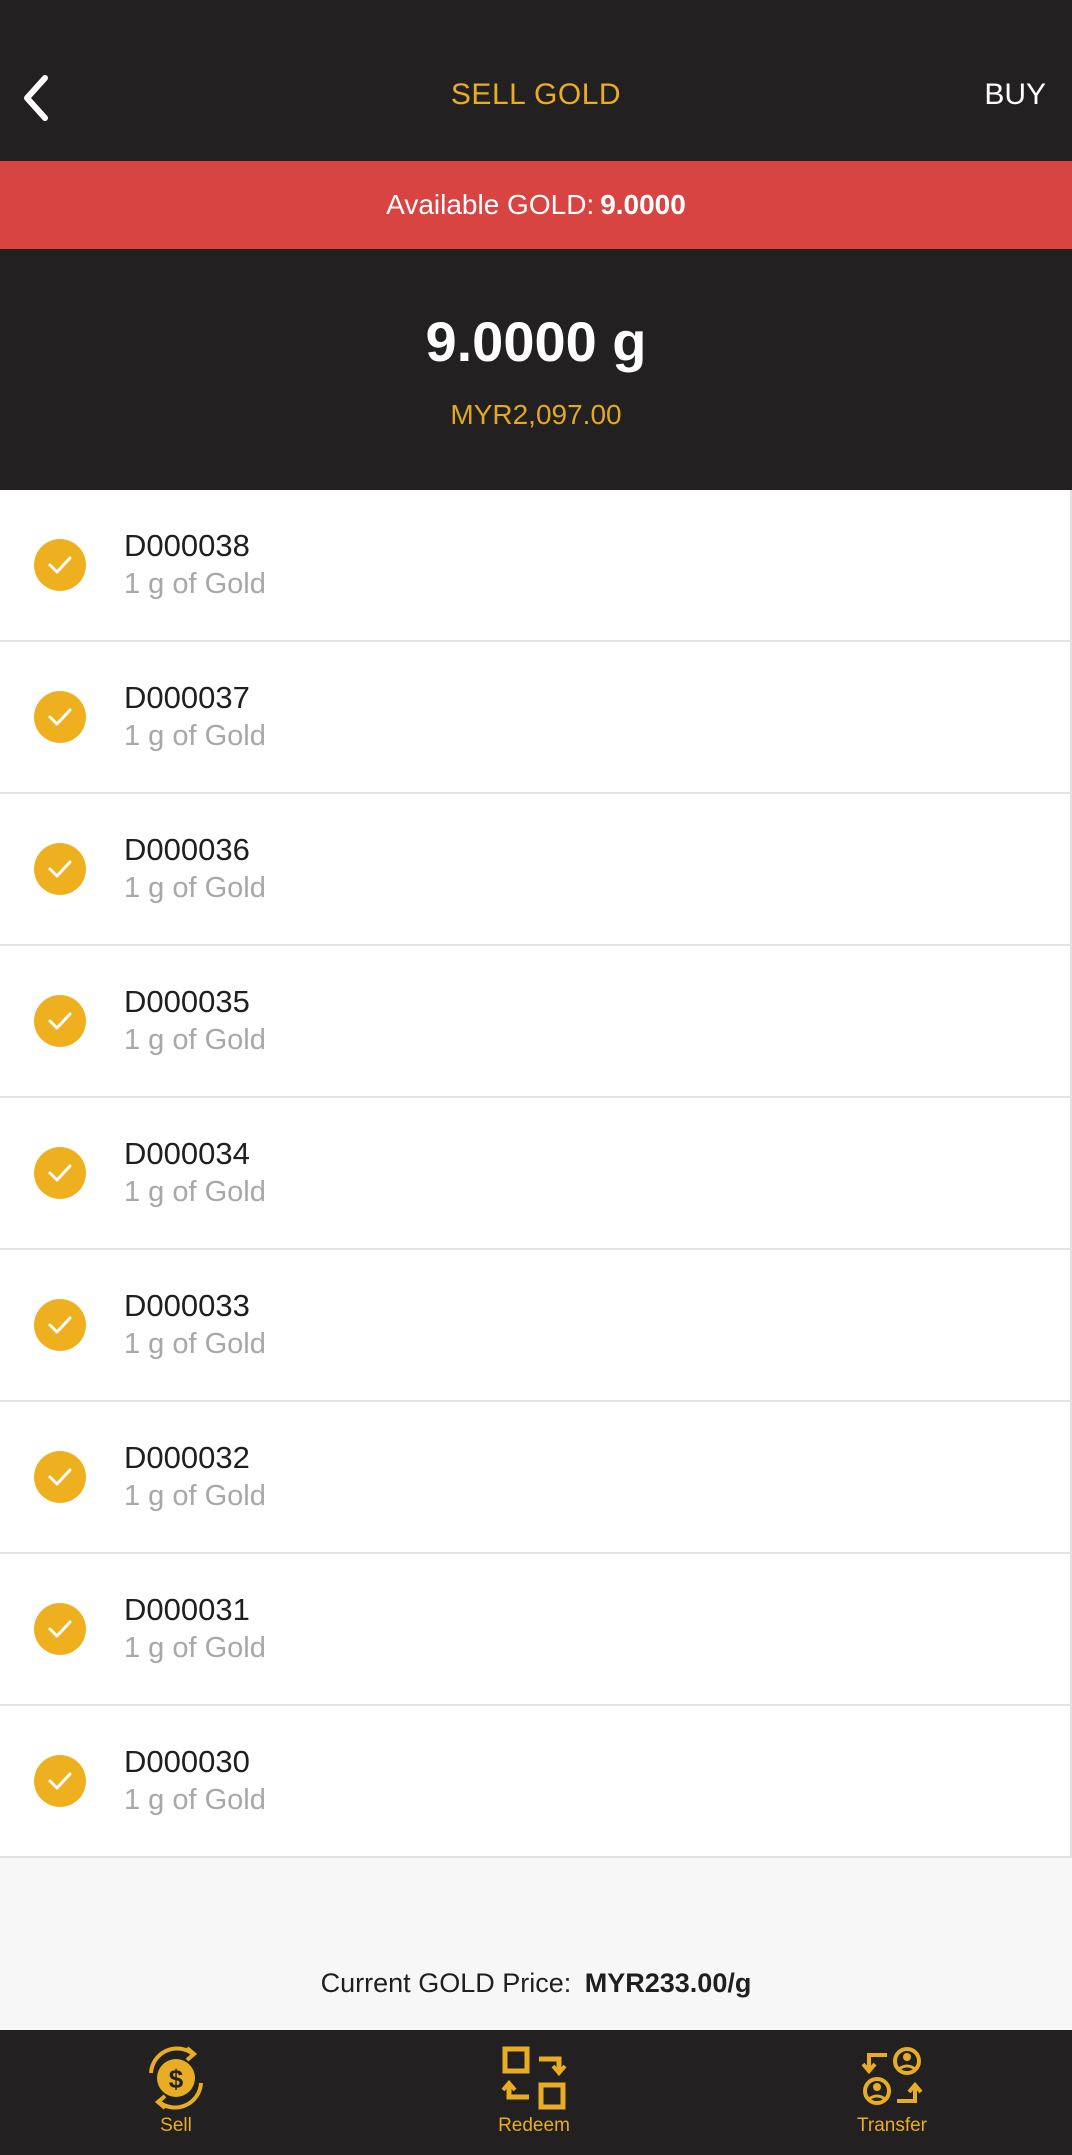 The width and height of the screenshot is (1072, 2155). What do you see at coordinates (892, 2125) in the screenshot?
I see `nav-transfer-label: Transfer` at bounding box center [892, 2125].